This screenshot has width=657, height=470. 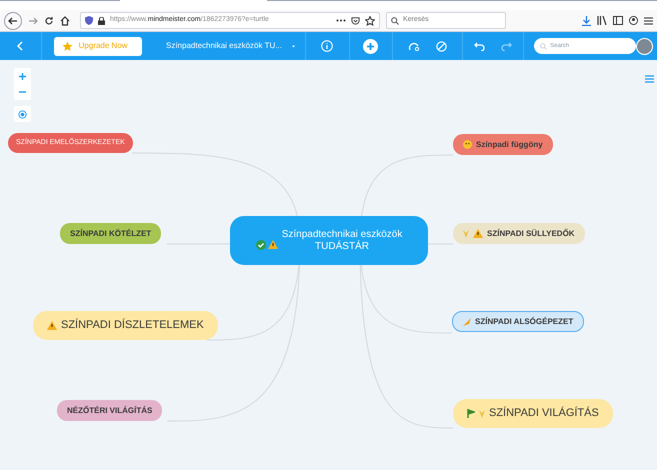 What do you see at coordinates (479, 46) in the screenshot?
I see `undo-icon` at bounding box center [479, 46].